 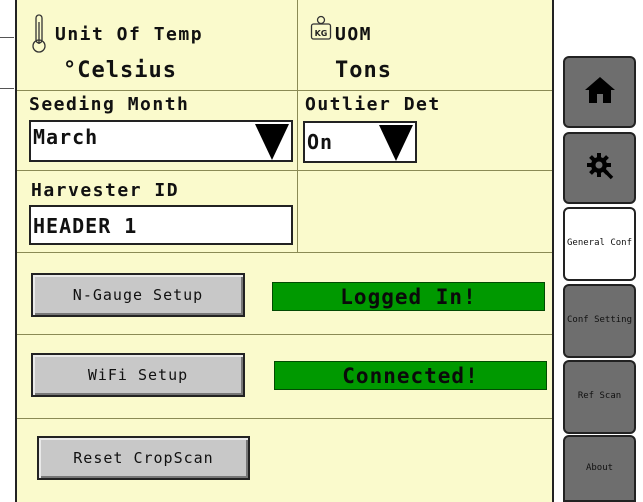 I want to click on thermometer-icon, so click(x=39, y=36).